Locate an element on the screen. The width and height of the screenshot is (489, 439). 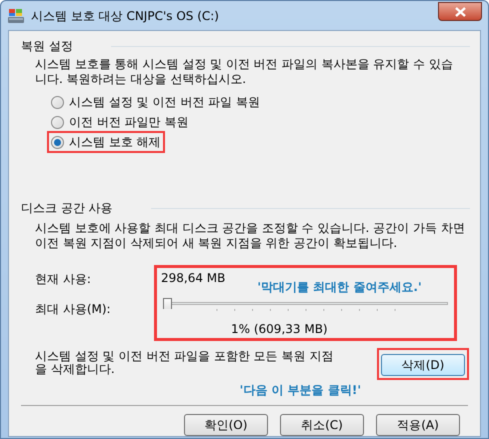
max-usage-reading: 1% (609,33 MB) is located at coordinates (279, 329).